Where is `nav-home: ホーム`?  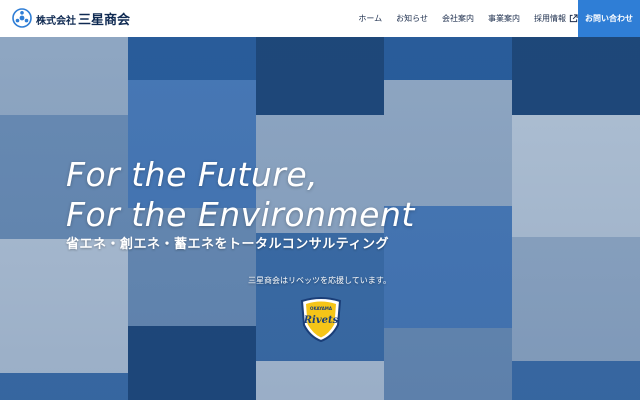
nav-home: ホーム is located at coordinates (370, 18).